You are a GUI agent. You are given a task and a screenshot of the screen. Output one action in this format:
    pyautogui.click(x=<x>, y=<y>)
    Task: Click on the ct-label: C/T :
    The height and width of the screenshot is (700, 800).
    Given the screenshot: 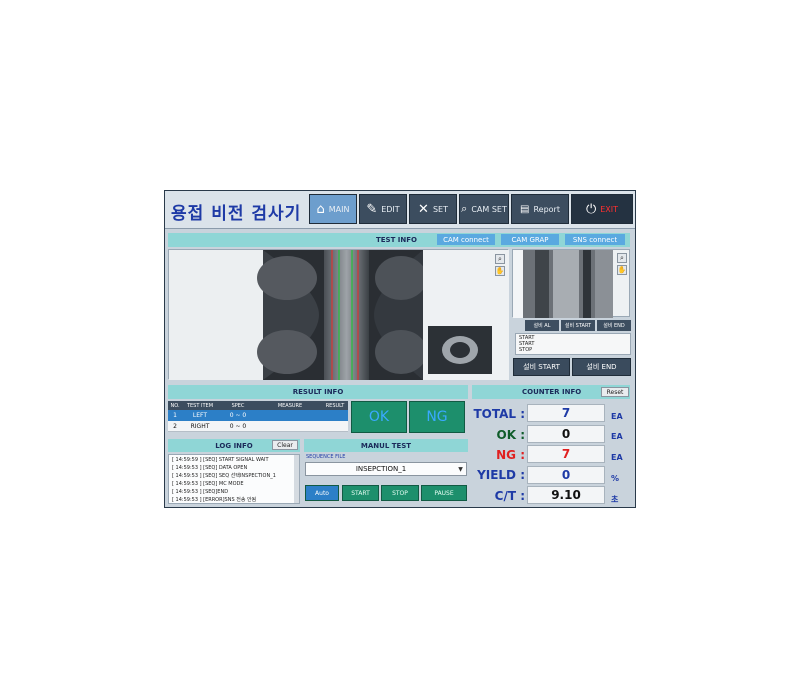 What is the action you would take?
    pyautogui.click(x=509, y=496)
    